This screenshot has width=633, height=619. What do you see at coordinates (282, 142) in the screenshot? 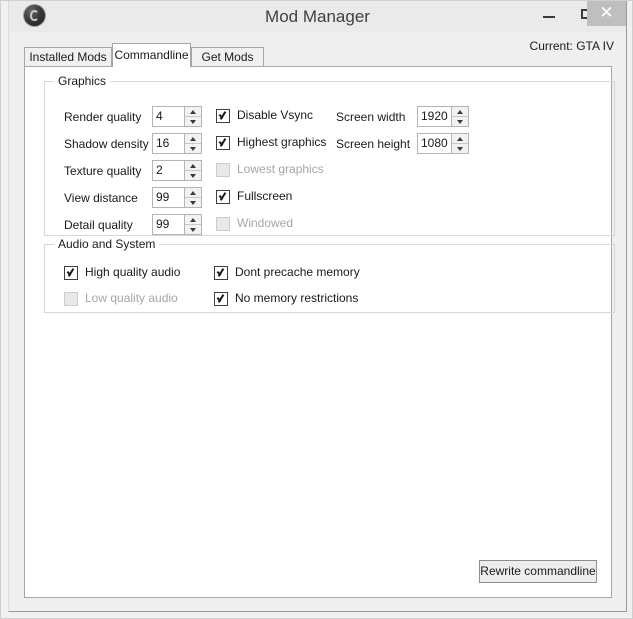
I see `checkbox-label: Highest graphics` at bounding box center [282, 142].